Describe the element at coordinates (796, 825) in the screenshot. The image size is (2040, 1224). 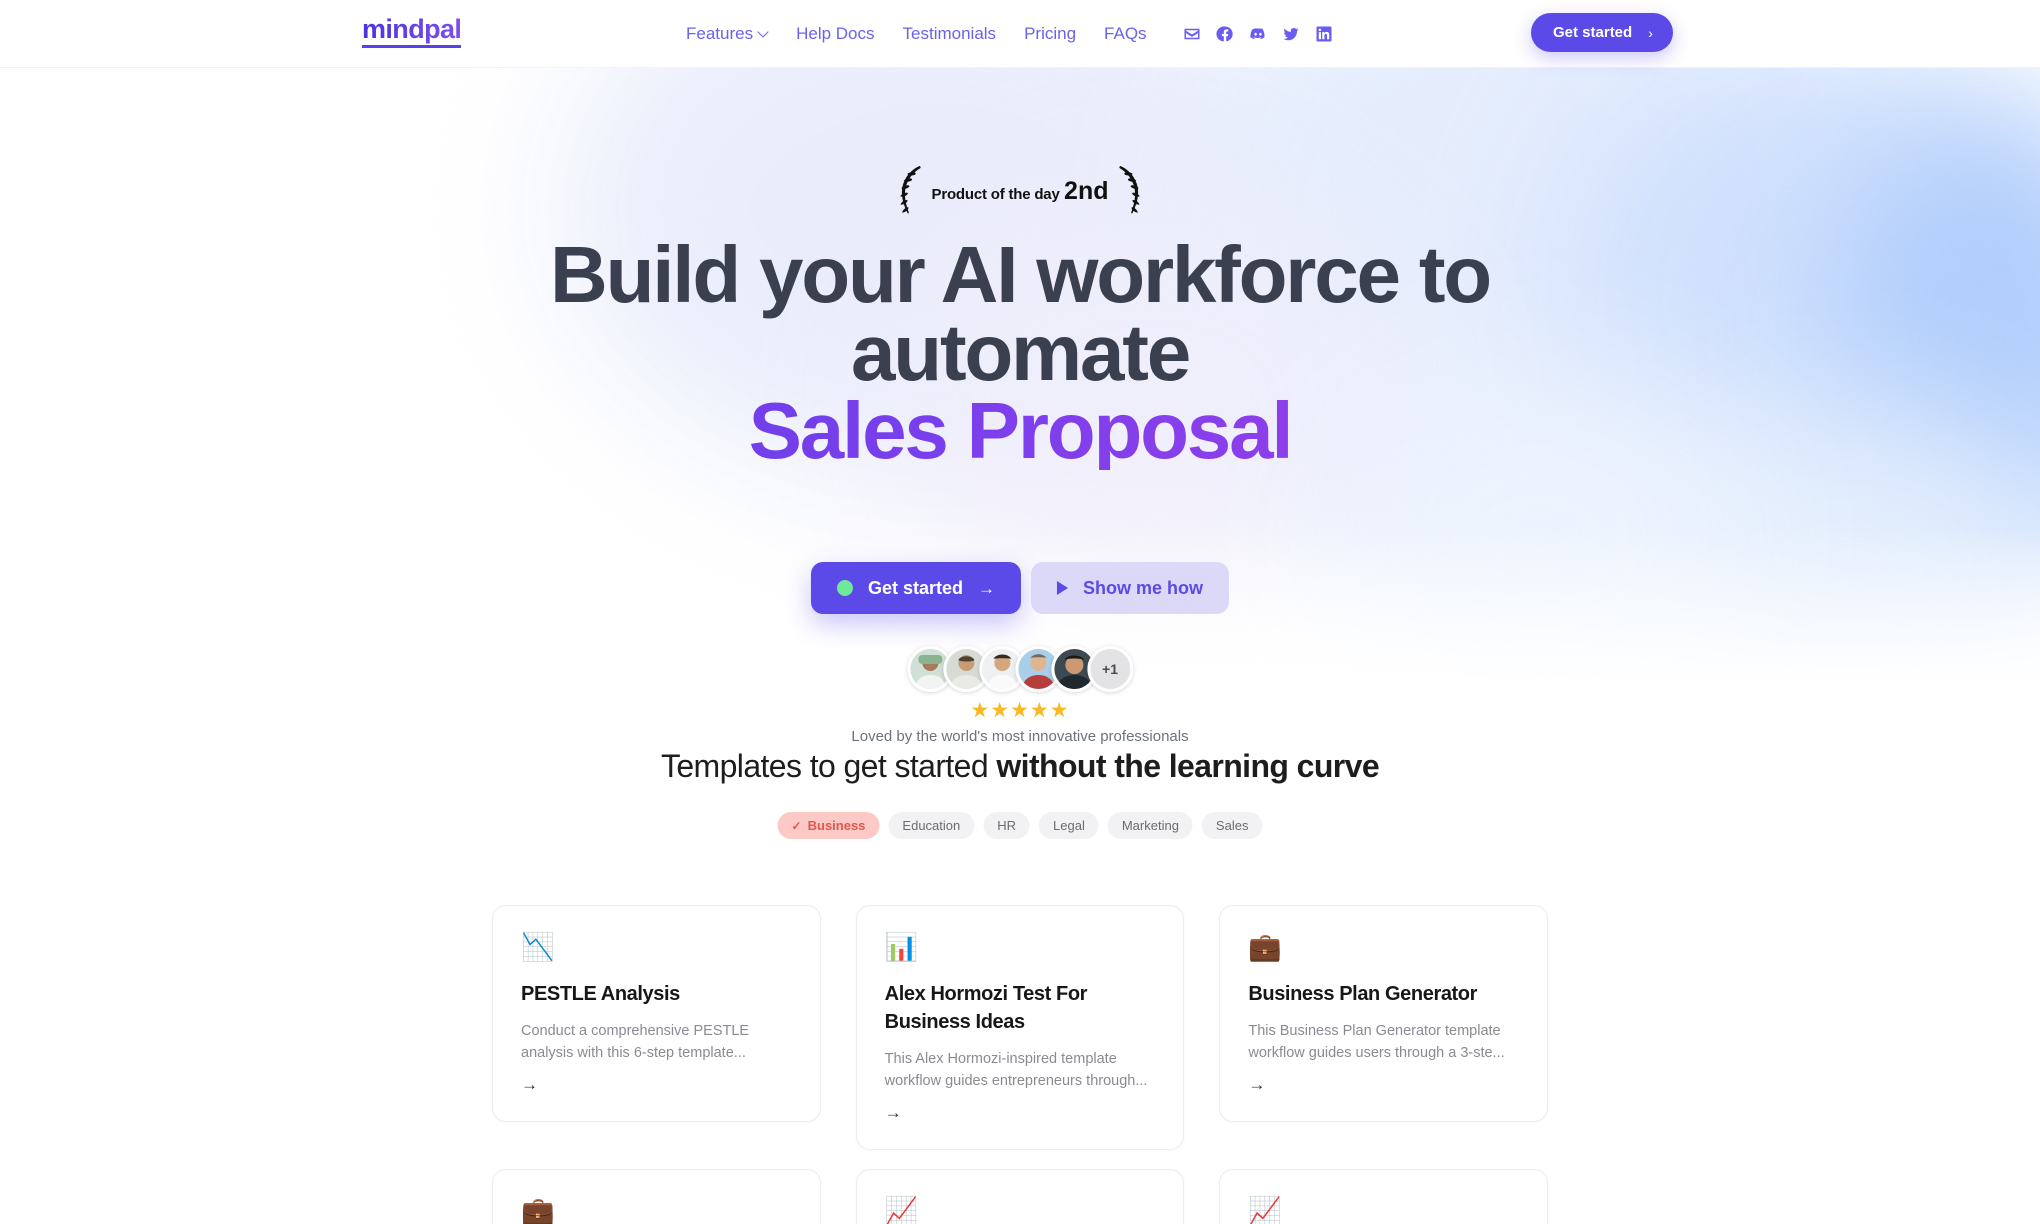
I see `check-icon: ✓` at that location.